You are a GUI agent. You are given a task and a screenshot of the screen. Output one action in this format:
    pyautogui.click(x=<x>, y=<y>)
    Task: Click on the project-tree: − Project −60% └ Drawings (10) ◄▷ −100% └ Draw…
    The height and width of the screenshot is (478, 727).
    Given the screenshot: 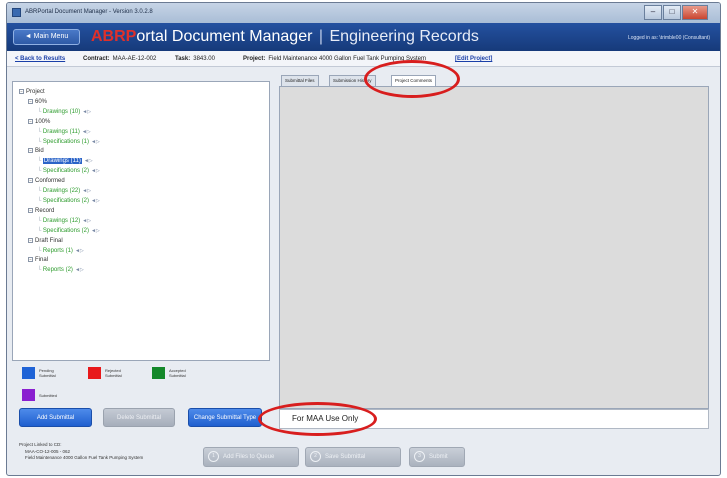 What is the action you would take?
    pyautogui.click(x=59, y=182)
    